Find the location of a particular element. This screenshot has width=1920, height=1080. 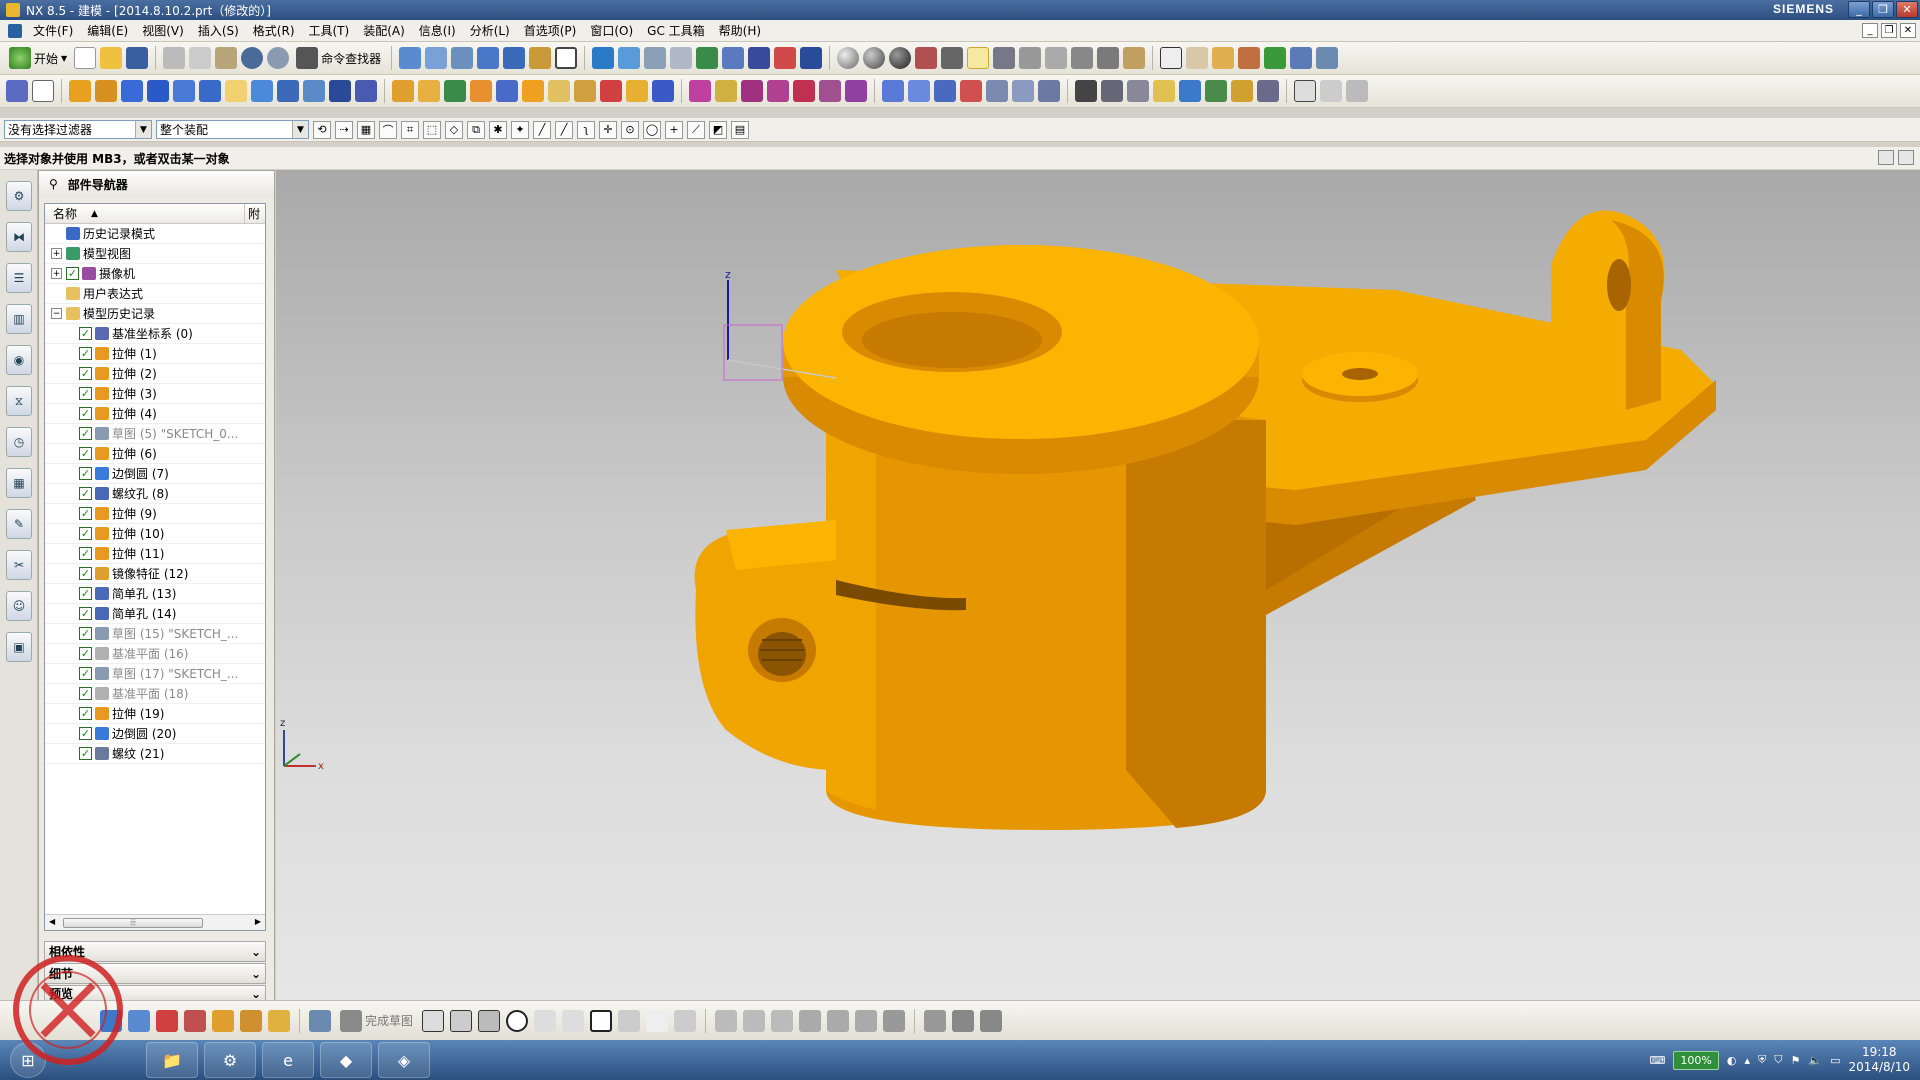

table-icon is located at coordinates (1197, 58).